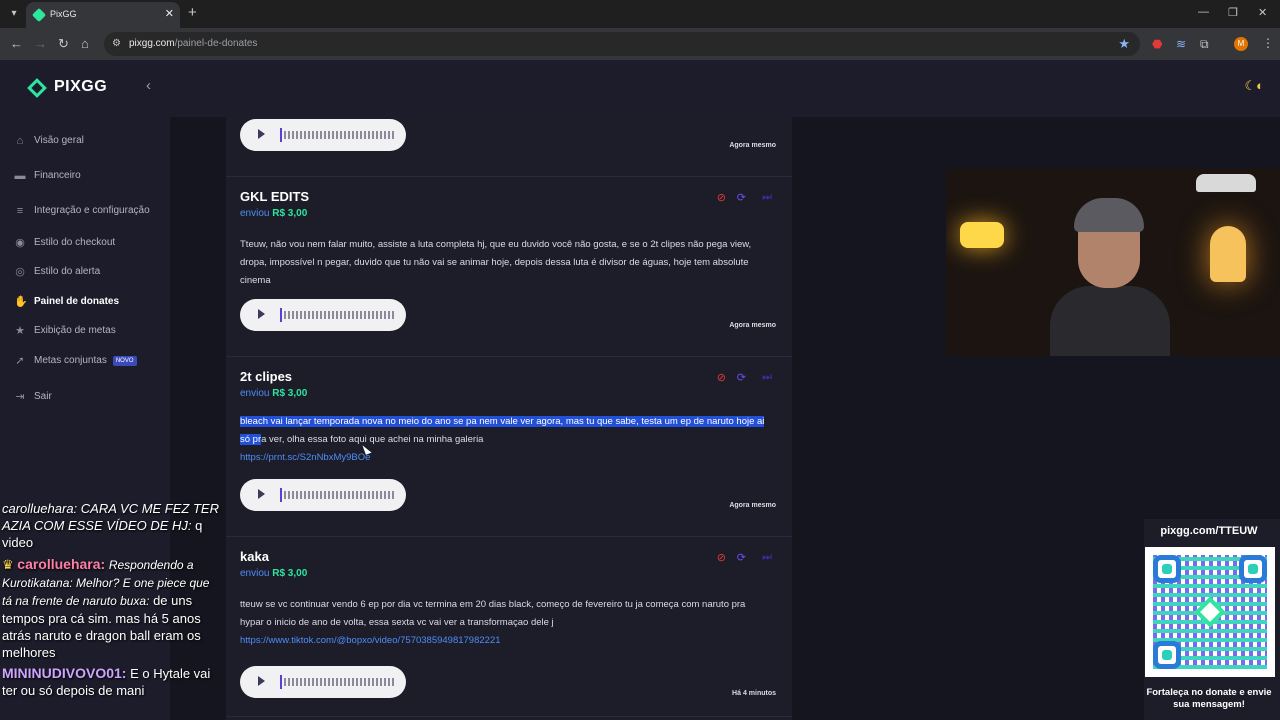 This screenshot has width=1280, height=720. Describe the element at coordinates (63, 44) in the screenshot. I see `reload-icon: ↻` at that location.